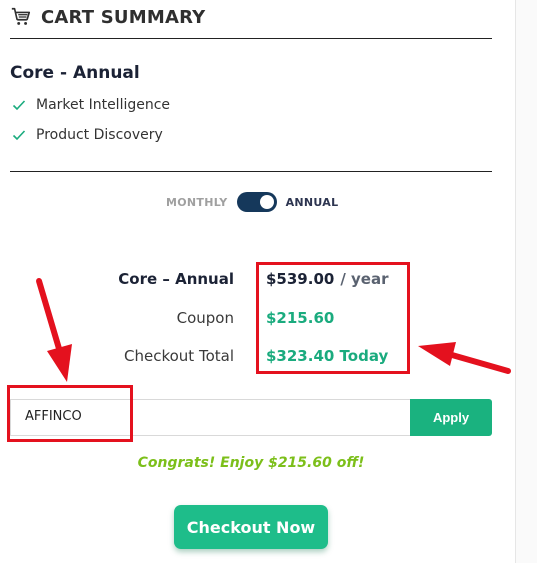 This screenshot has width=537, height=563. Describe the element at coordinates (464, 358) in the screenshot. I see `arrow-left-icon` at that location.